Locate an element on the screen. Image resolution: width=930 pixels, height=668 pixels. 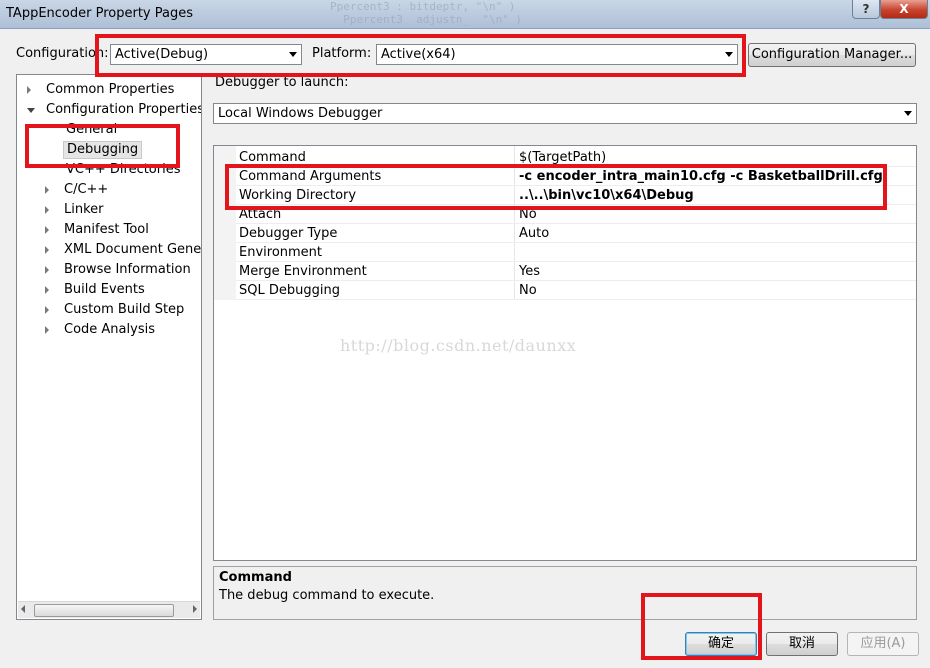
property-name: Command is located at coordinates (272, 157).